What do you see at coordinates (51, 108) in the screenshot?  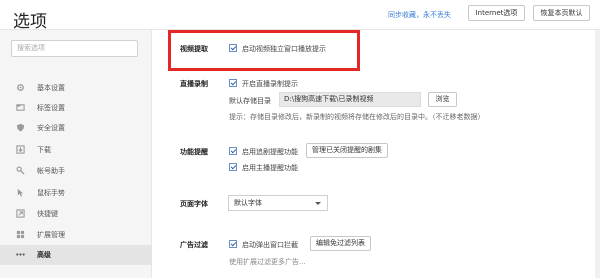 I see `sidebar-item-label: 标签设置` at bounding box center [51, 108].